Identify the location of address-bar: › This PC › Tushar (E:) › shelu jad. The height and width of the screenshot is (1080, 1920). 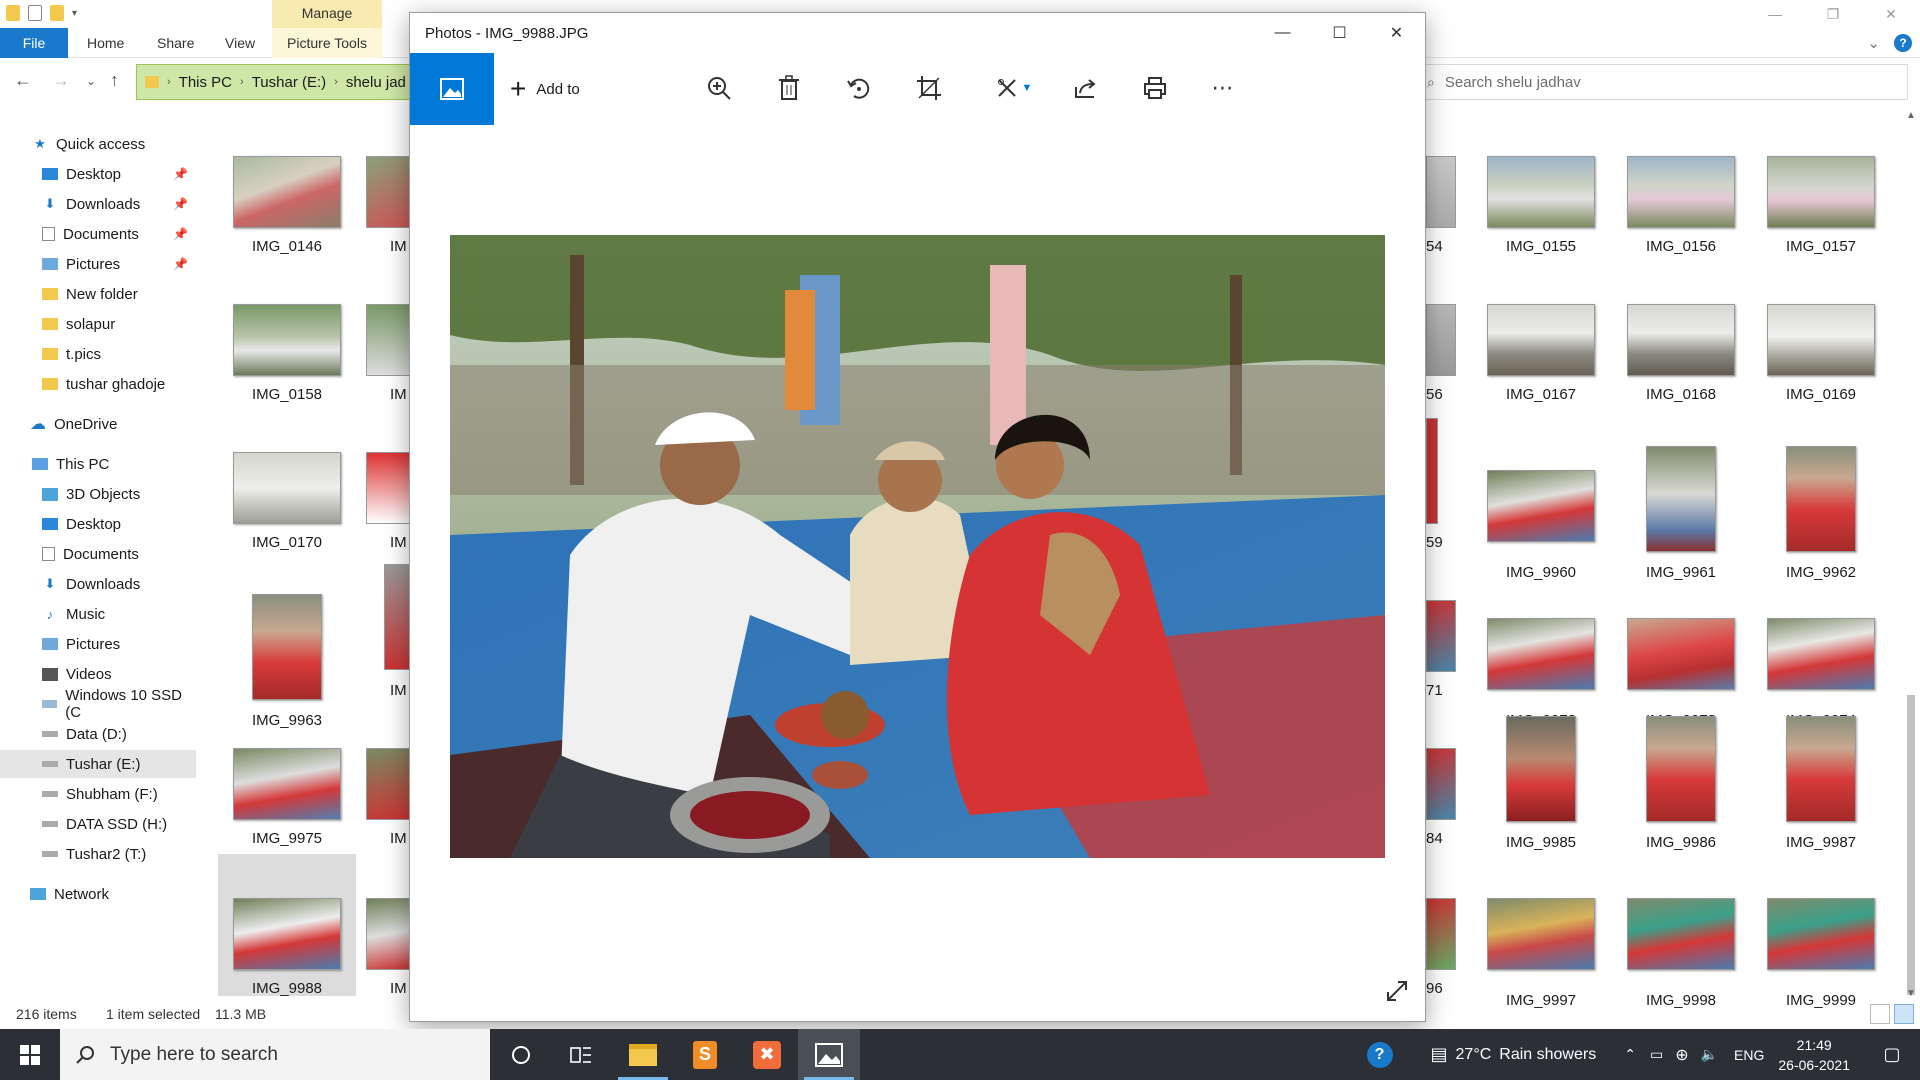
(286, 82).